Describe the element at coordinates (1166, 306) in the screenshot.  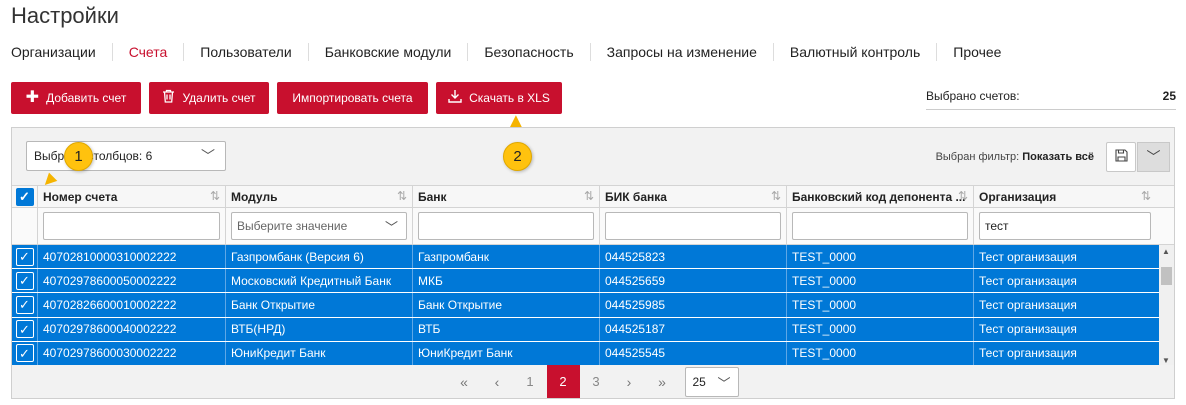
I see `table-scrollbar: ▲ ▼` at that location.